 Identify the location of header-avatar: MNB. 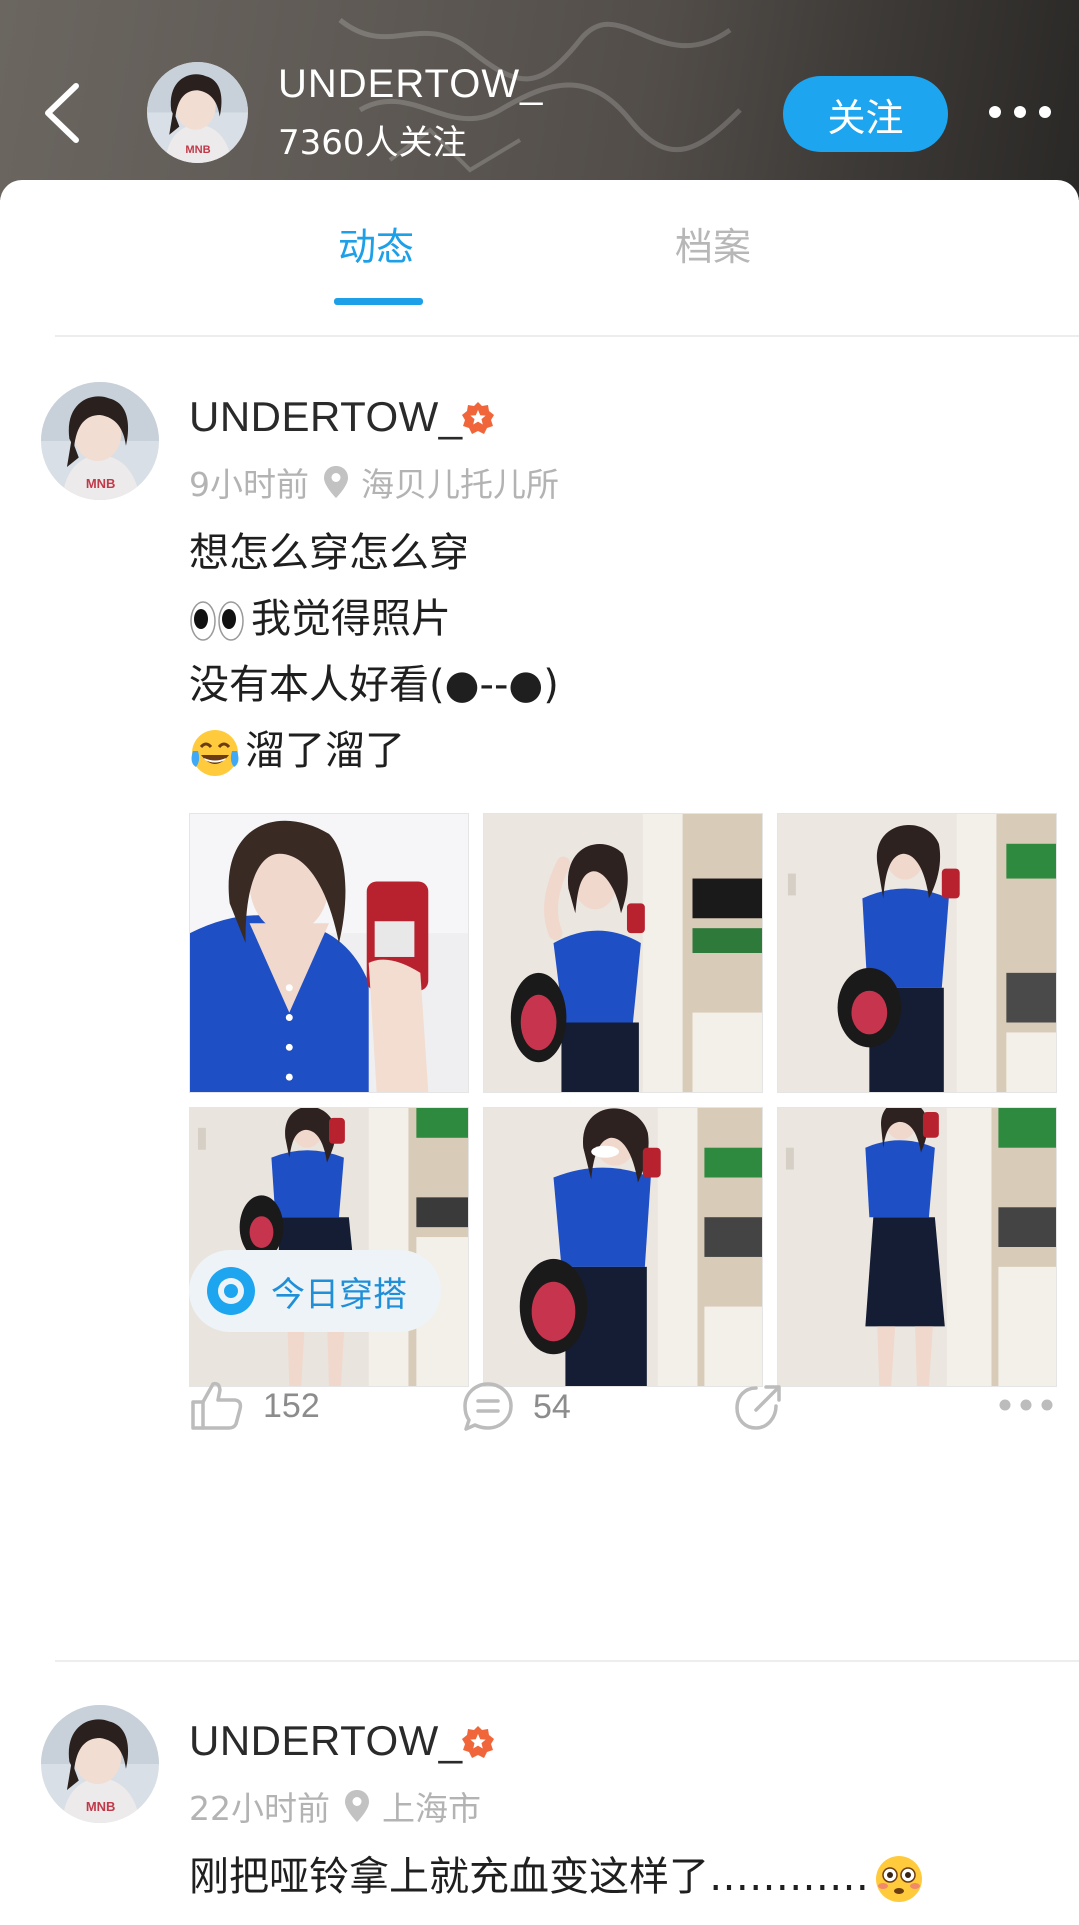
(197, 112).